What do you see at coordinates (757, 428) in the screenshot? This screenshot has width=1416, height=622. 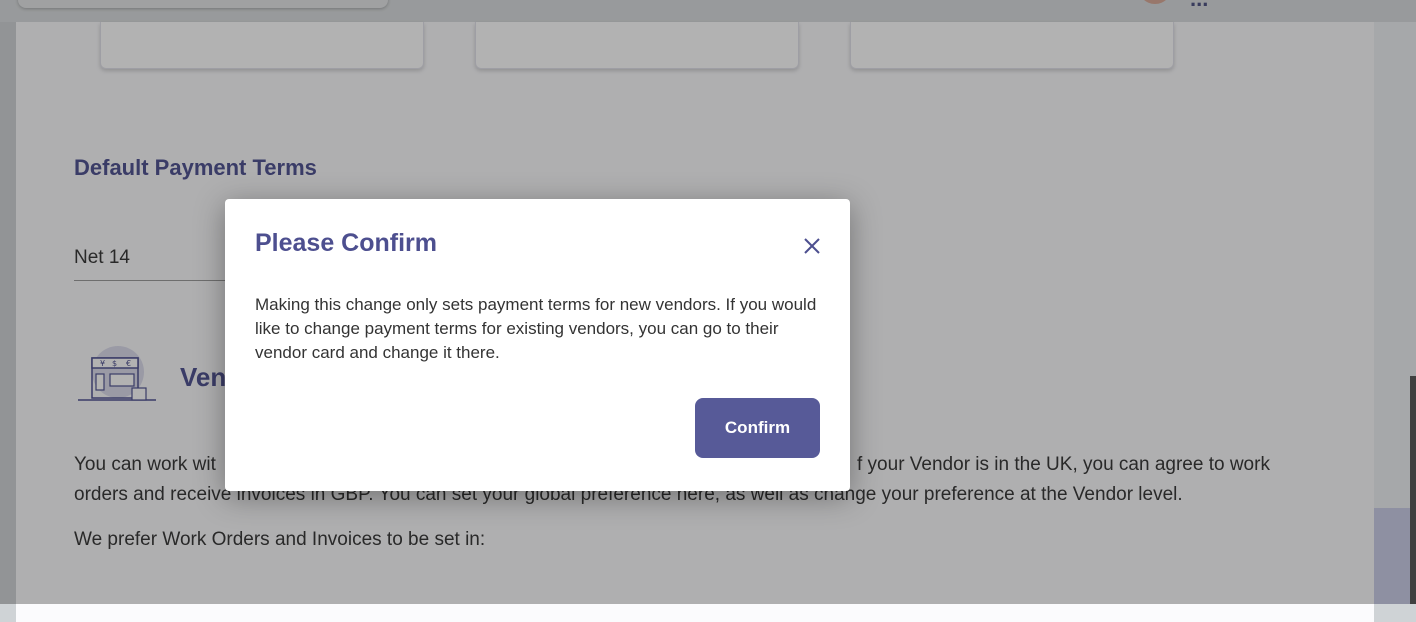 I see `confirm-button: Confirm` at bounding box center [757, 428].